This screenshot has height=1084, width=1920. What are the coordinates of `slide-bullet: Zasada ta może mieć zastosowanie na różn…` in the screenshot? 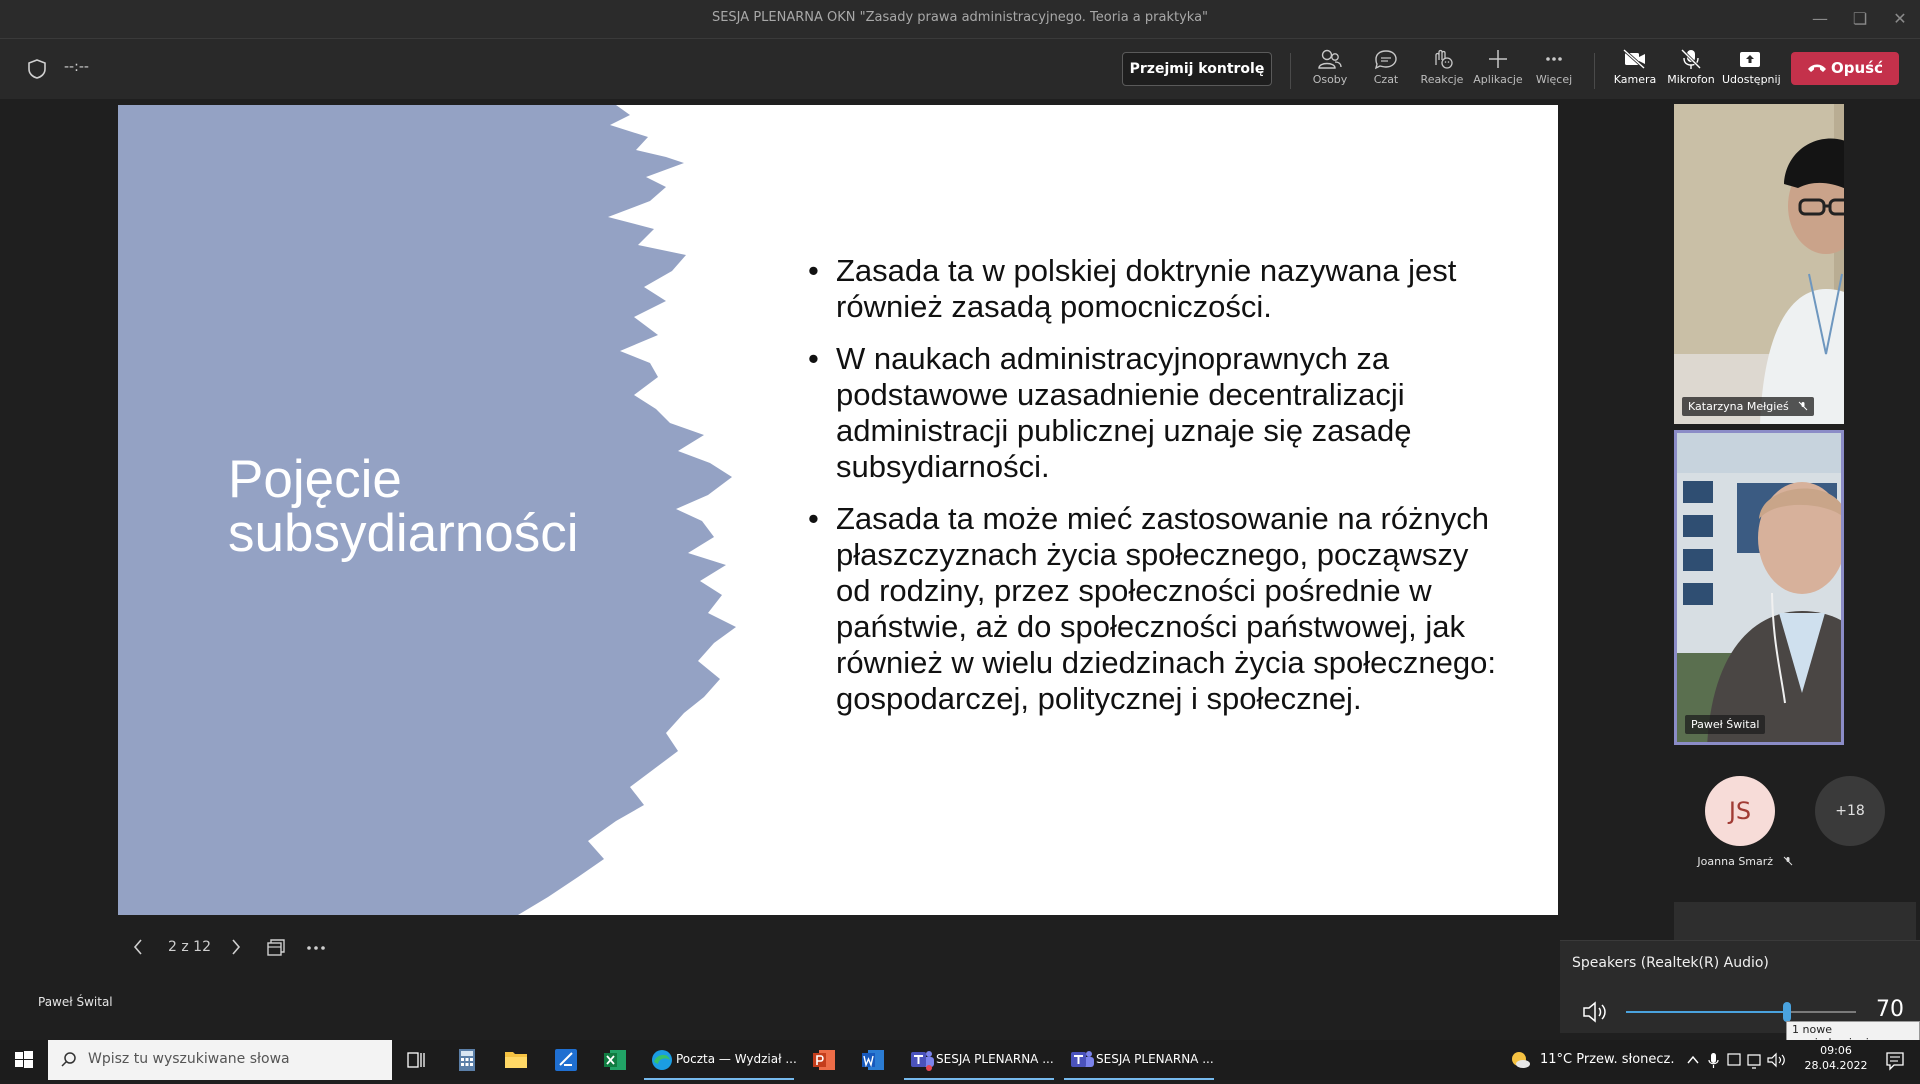 It's located at (1158, 609).